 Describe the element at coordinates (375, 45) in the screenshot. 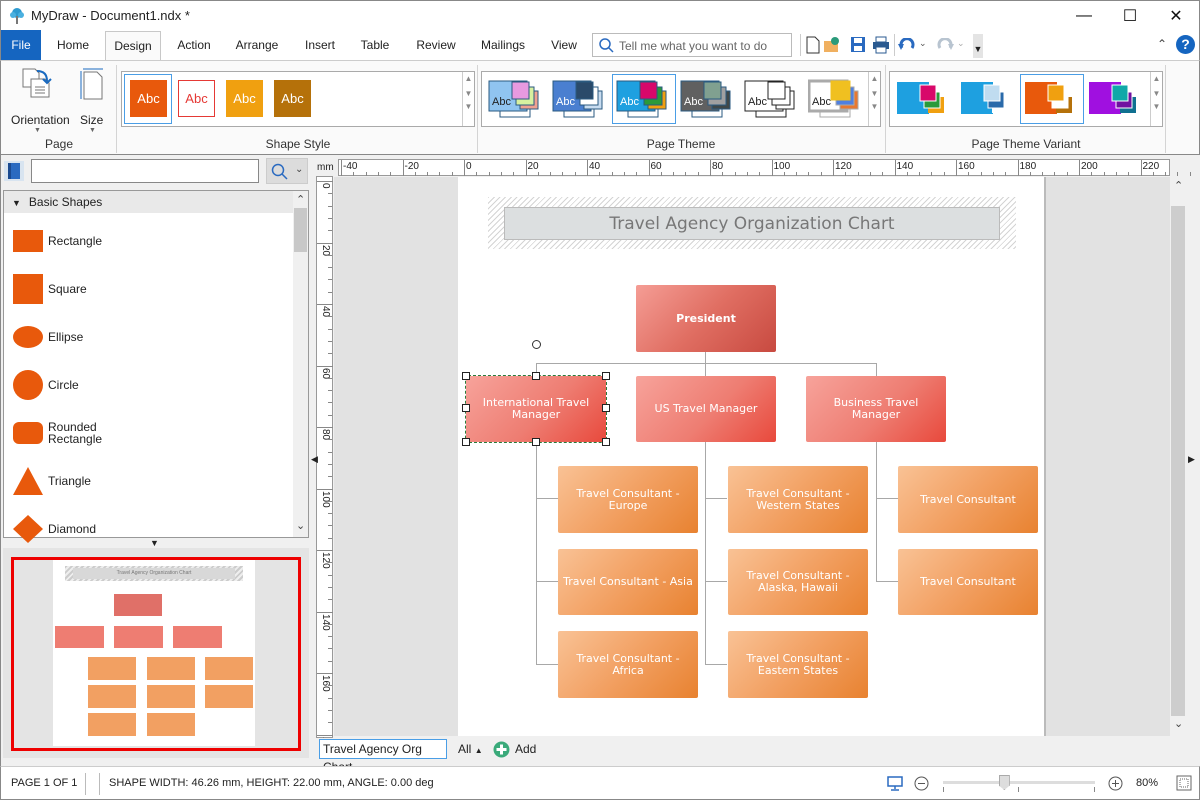

I see `tab-table: Table` at that location.